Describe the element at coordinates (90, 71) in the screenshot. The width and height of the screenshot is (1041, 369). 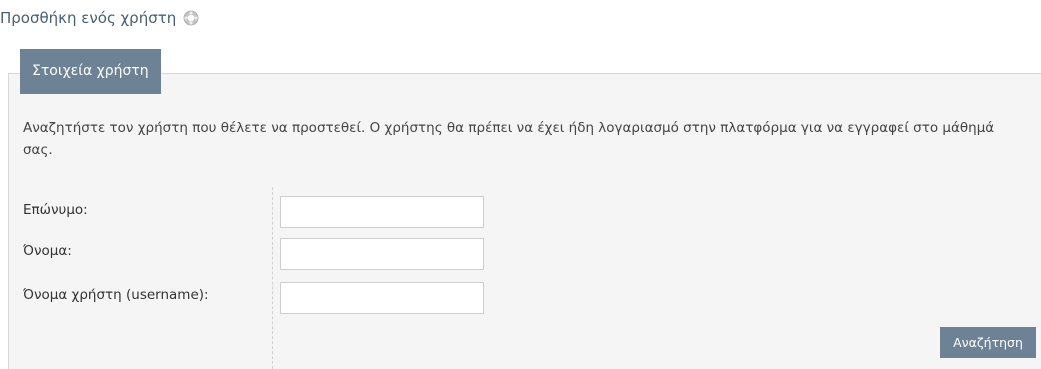
I see `fieldset-legend: Στοιχεία χρήστη` at that location.